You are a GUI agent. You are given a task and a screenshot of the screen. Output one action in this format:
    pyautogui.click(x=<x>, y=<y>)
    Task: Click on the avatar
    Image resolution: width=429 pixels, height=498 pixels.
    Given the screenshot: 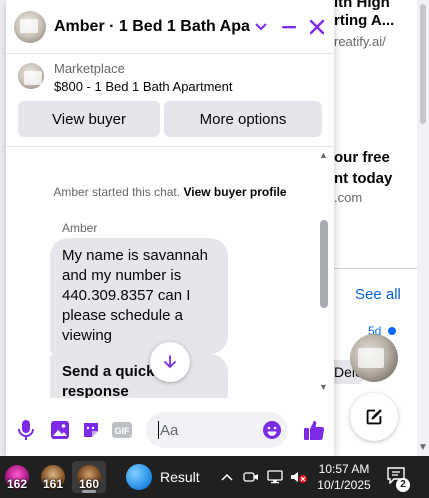 What is the action you would take?
    pyautogui.click(x=30, y=26)
    